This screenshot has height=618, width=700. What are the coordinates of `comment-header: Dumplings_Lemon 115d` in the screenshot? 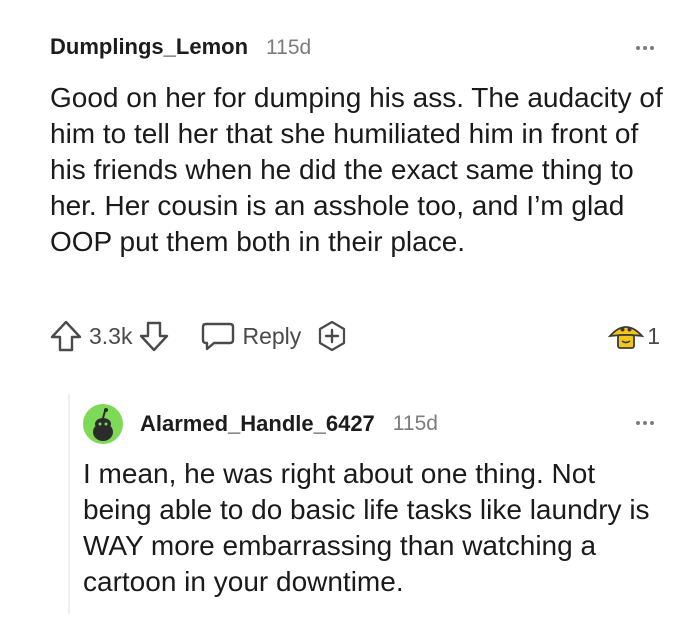 It's located at (360, 47).